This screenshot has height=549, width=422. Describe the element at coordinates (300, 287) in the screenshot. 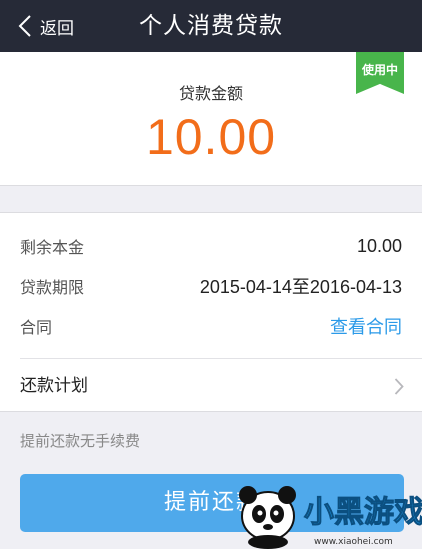

I see `loan-term-value: 2015-04-14至2016-04-13` at that location.